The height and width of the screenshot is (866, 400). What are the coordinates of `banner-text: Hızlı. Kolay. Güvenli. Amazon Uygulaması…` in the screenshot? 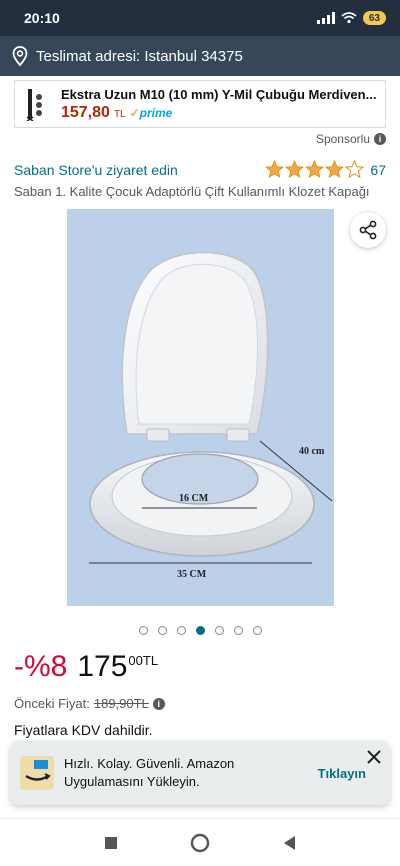 It's located at (149, 772).